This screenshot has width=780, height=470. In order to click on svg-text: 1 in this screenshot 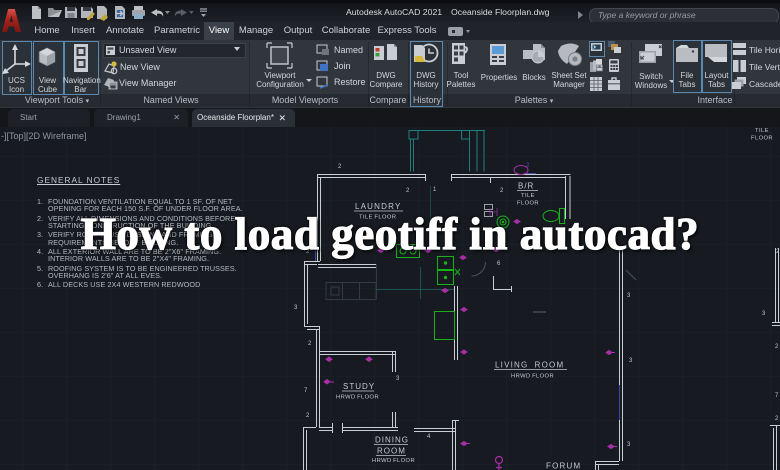, I will do `click(435, 190)`.